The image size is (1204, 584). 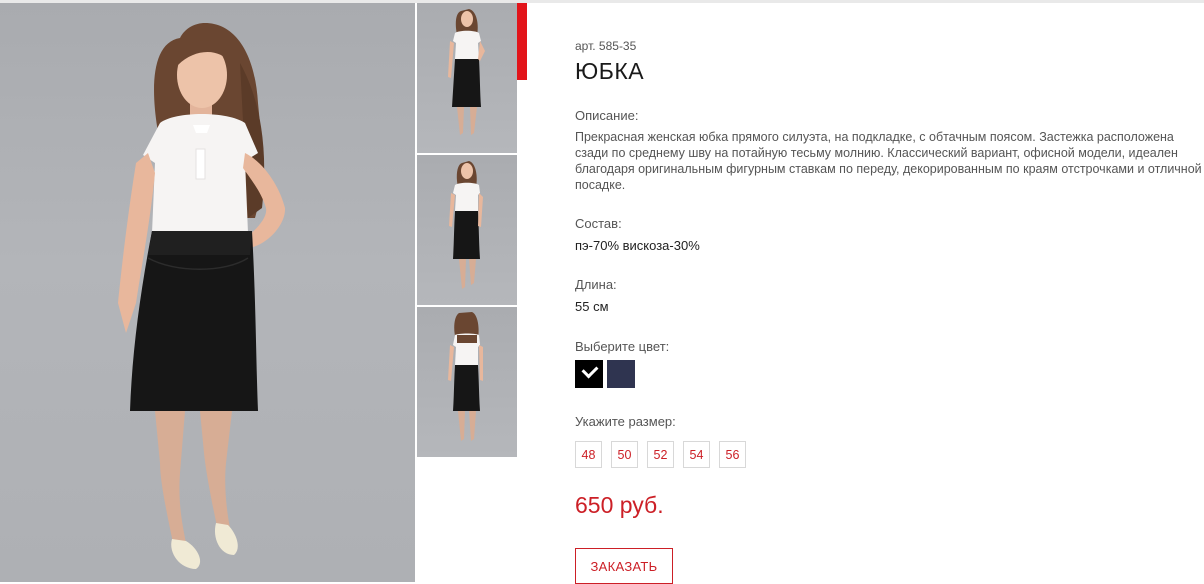 I want to click on article-number: арт. 585-35, so click(x=606, y=46).